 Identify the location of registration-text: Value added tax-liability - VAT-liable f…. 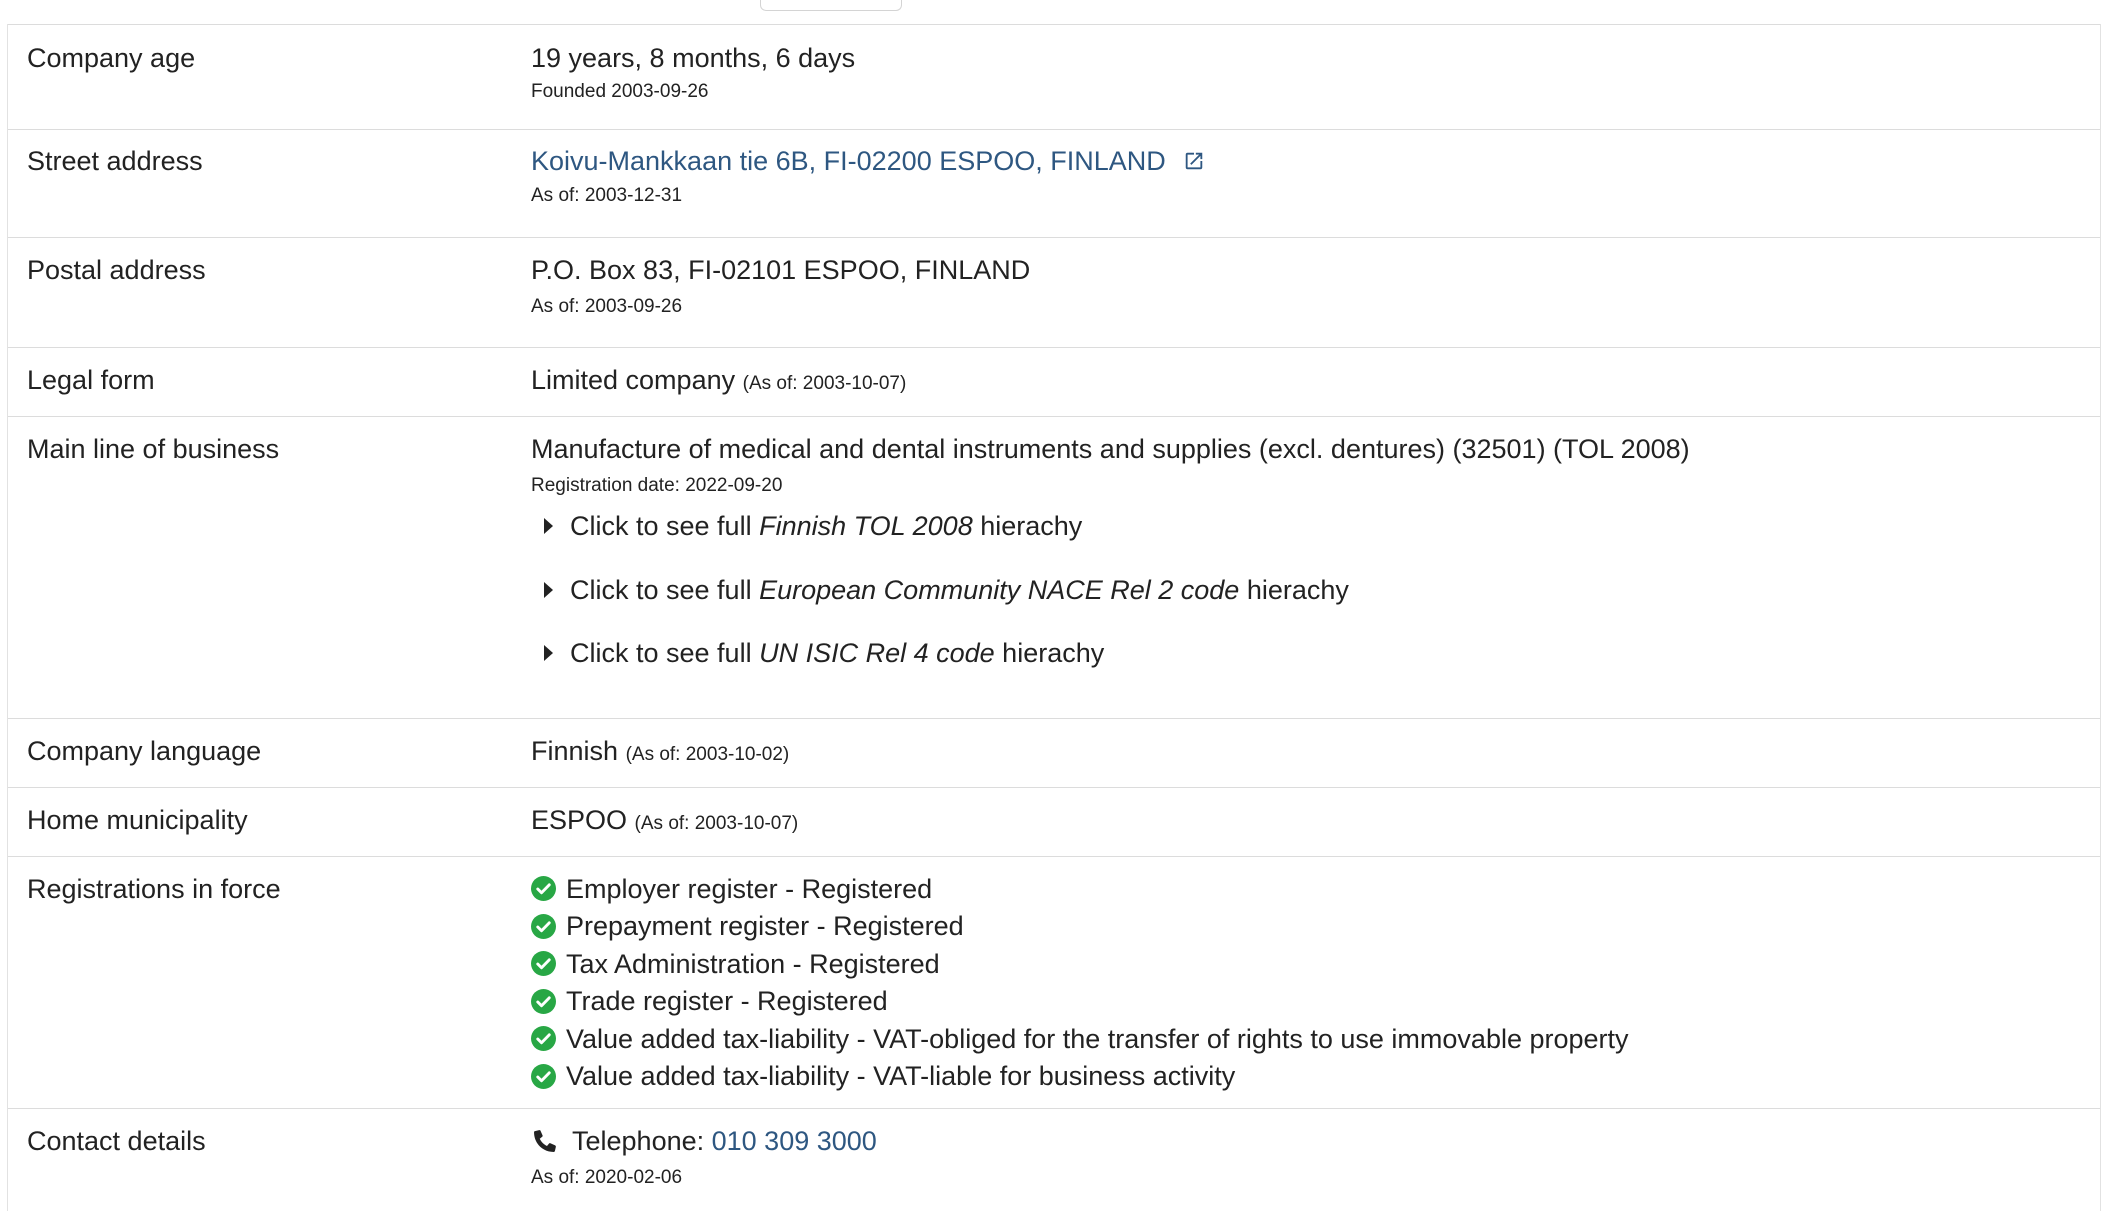
(901, 1076).